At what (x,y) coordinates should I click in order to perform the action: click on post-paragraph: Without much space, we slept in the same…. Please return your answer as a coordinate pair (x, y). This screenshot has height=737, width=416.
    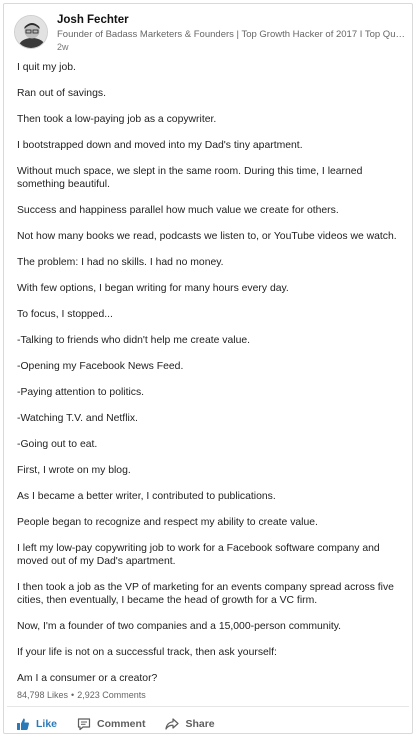
    Looking at the image, I should click on (190, 178).